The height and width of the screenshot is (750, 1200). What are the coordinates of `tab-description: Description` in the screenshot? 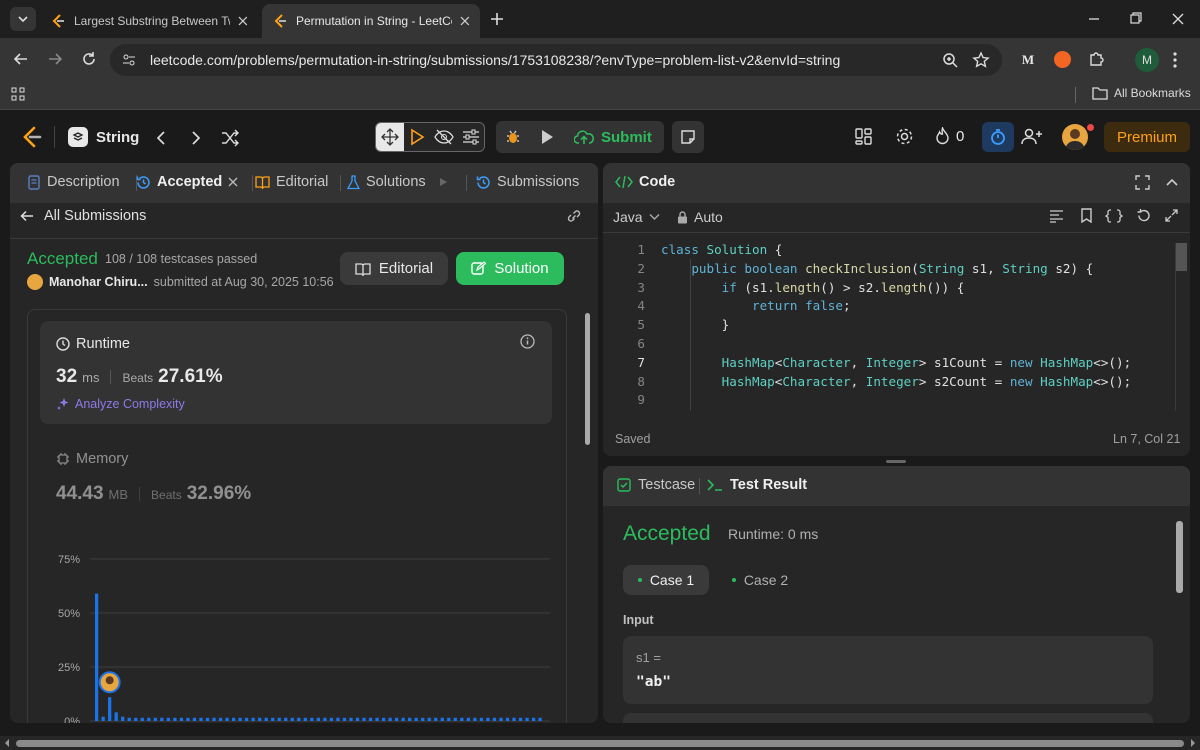 It's located at (74, 182).